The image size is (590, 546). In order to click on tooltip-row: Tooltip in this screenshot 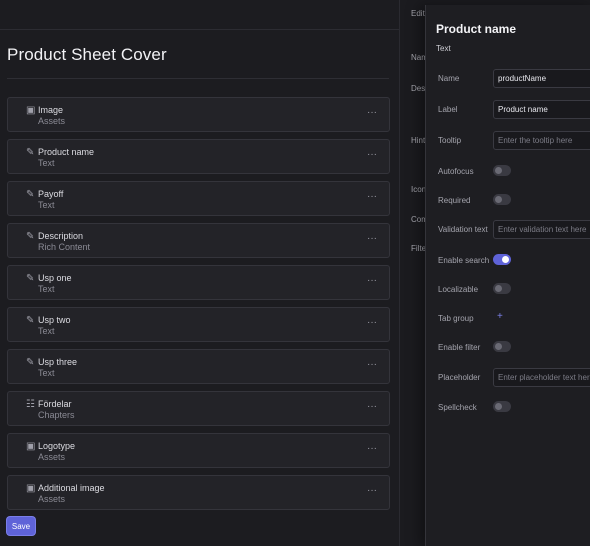, I will do `click(514, 141)`.